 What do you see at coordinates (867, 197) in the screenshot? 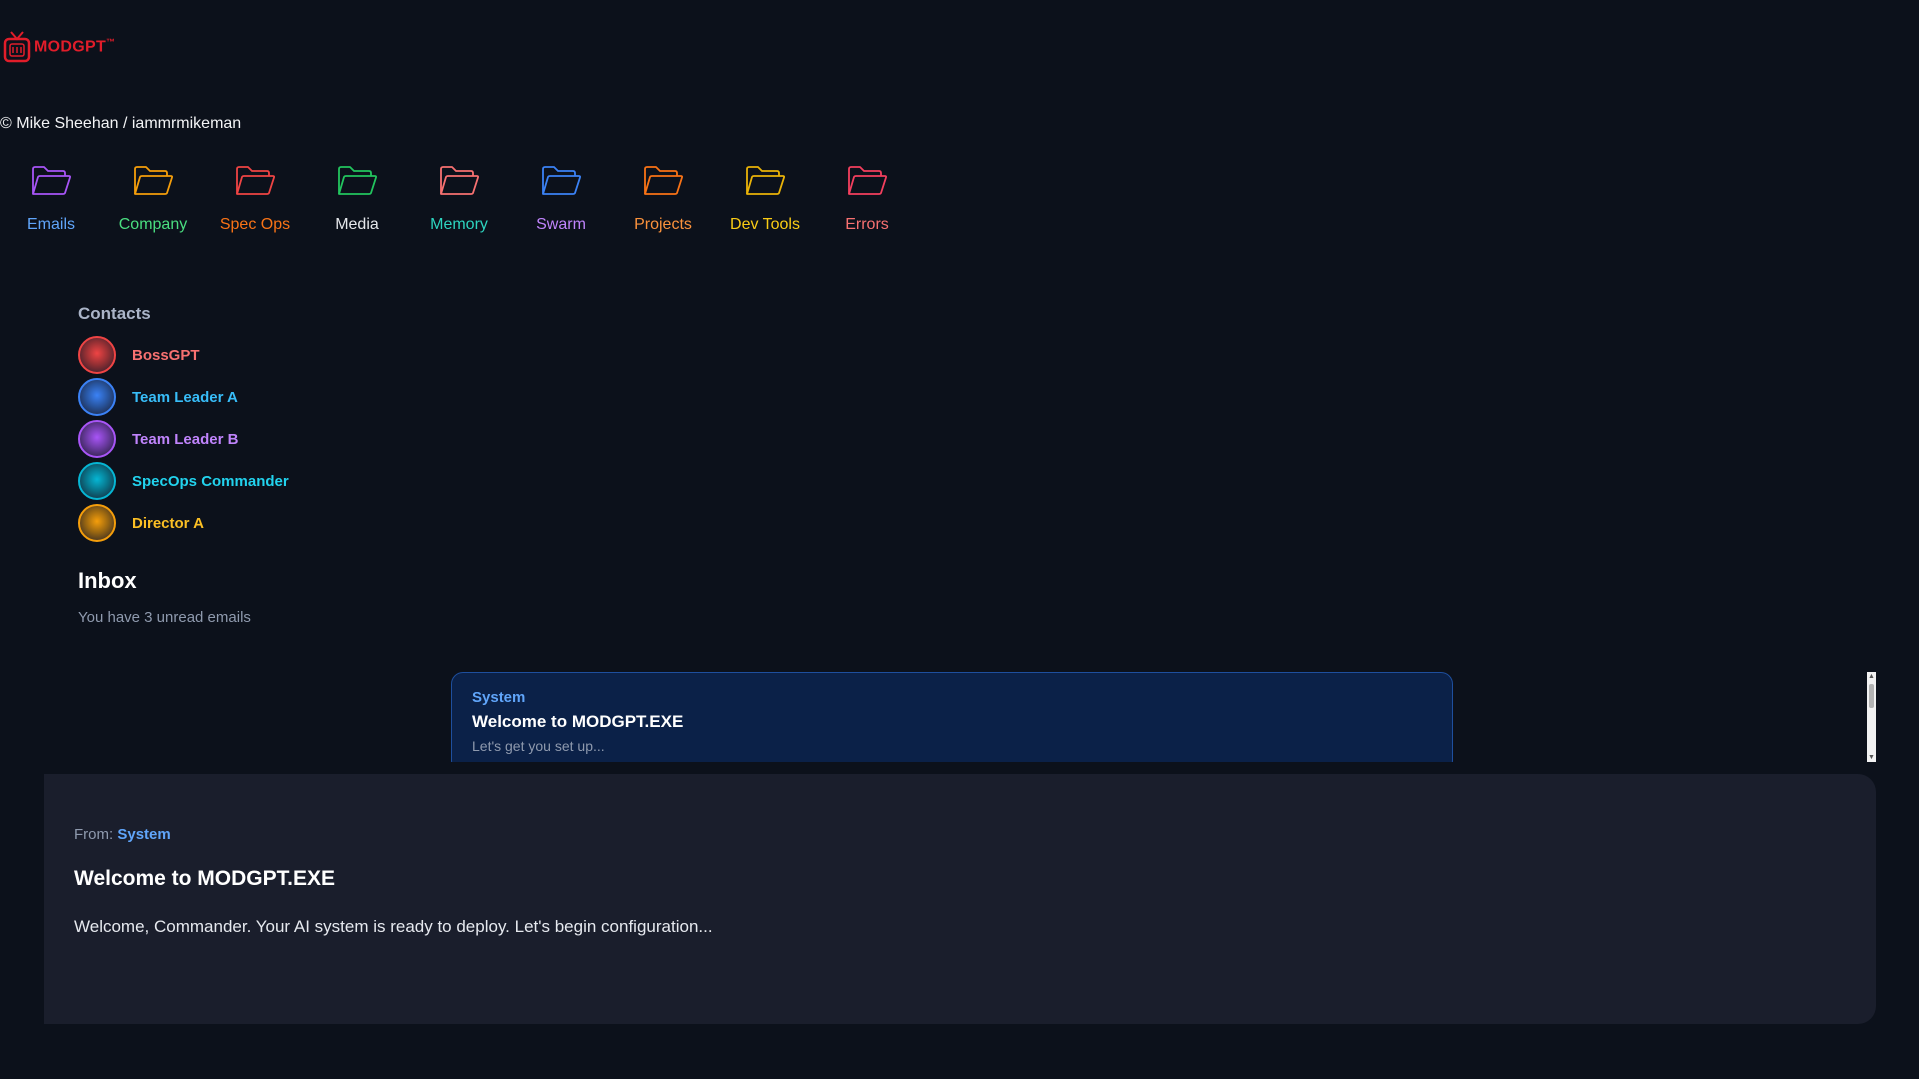
I see `folder-errors: Errors` at bounding box center [867, 197].